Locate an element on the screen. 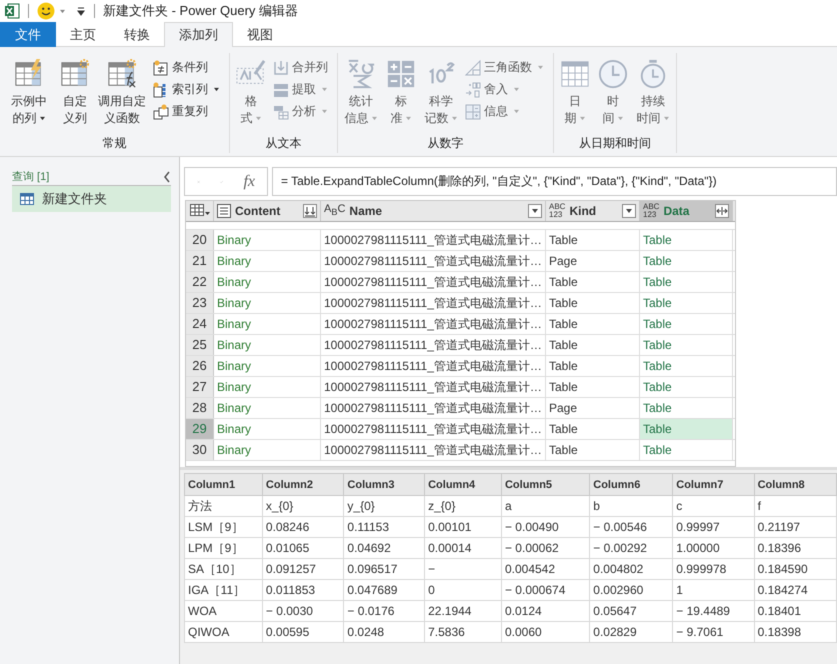 The width and height of the screenshot is (837, 664). group-label: 常规 is located at coordinates (115, 143).